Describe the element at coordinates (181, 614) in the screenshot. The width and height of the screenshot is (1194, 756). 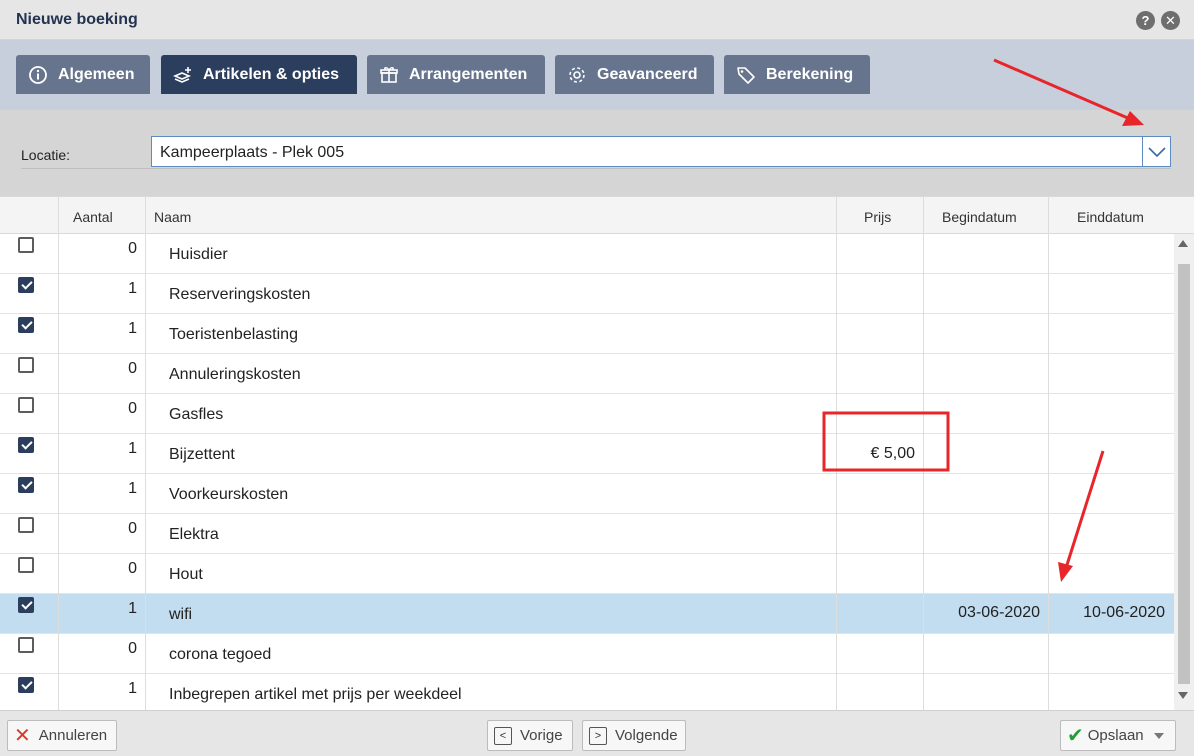
I see `name-cell: wifi` at that location.